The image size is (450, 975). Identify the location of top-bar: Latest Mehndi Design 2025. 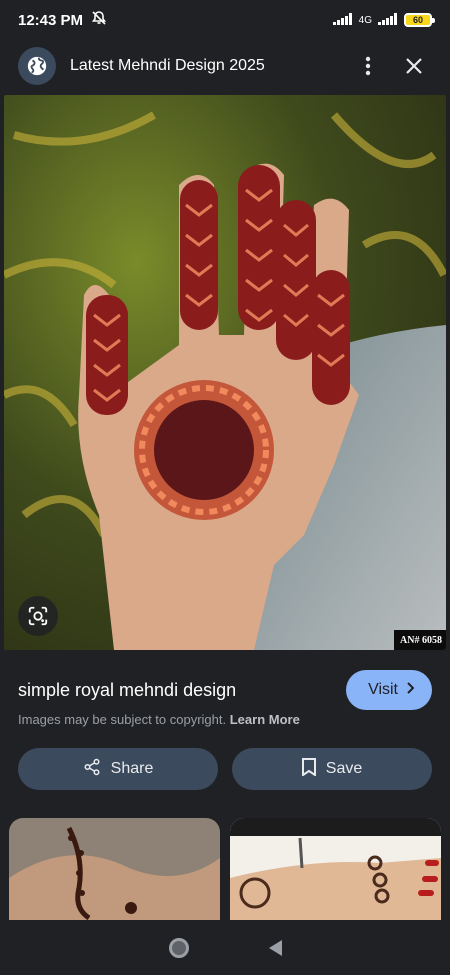
(225, 66).